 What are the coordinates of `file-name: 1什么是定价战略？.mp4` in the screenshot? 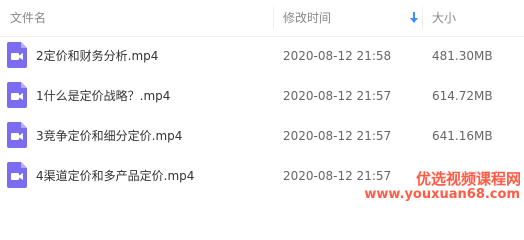 It's located at (103, 96).